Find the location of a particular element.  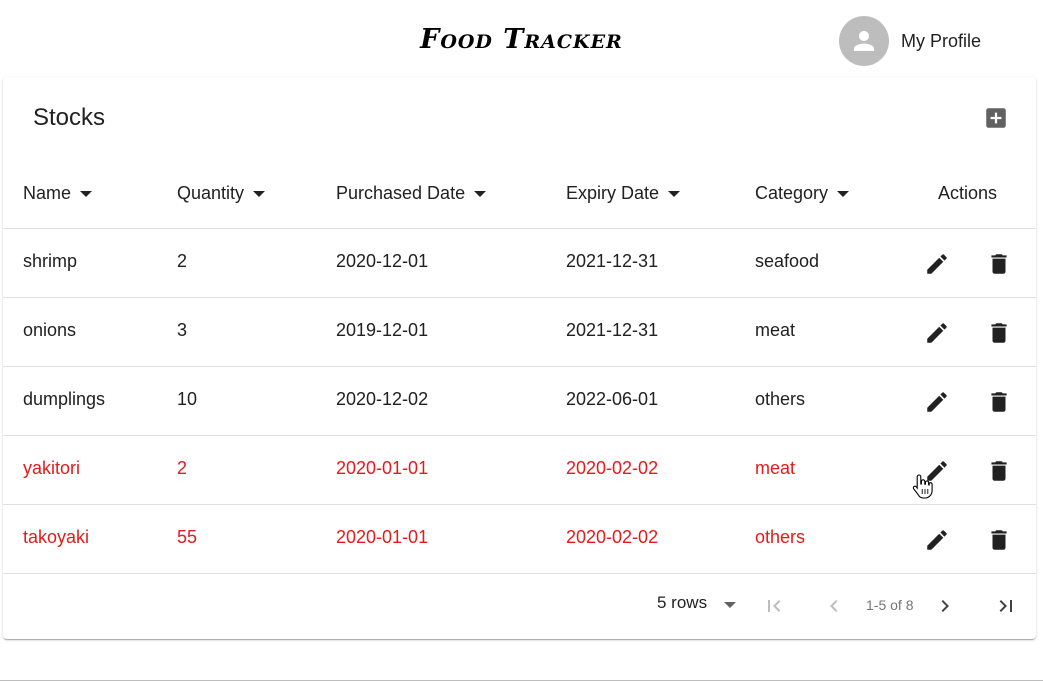

first-page-button is located at coordinates (774, 606).